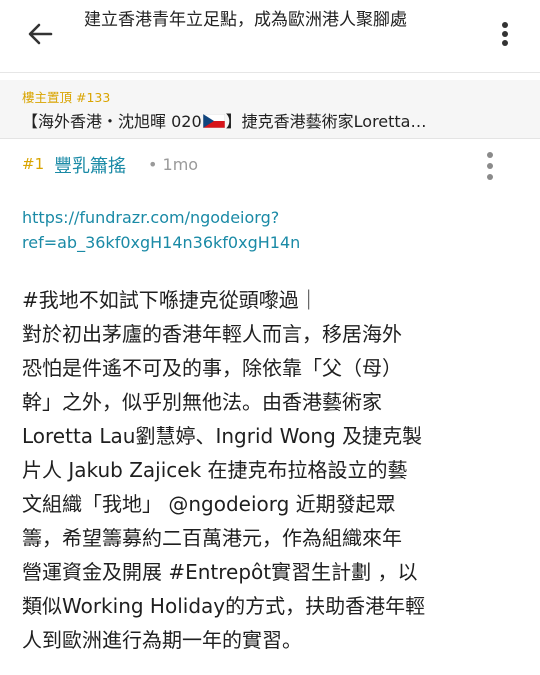 This screenshot has height=675, width=540. I want to click on body-line: 人到歐洲進行為期一年的實習。, so click(162, 640).